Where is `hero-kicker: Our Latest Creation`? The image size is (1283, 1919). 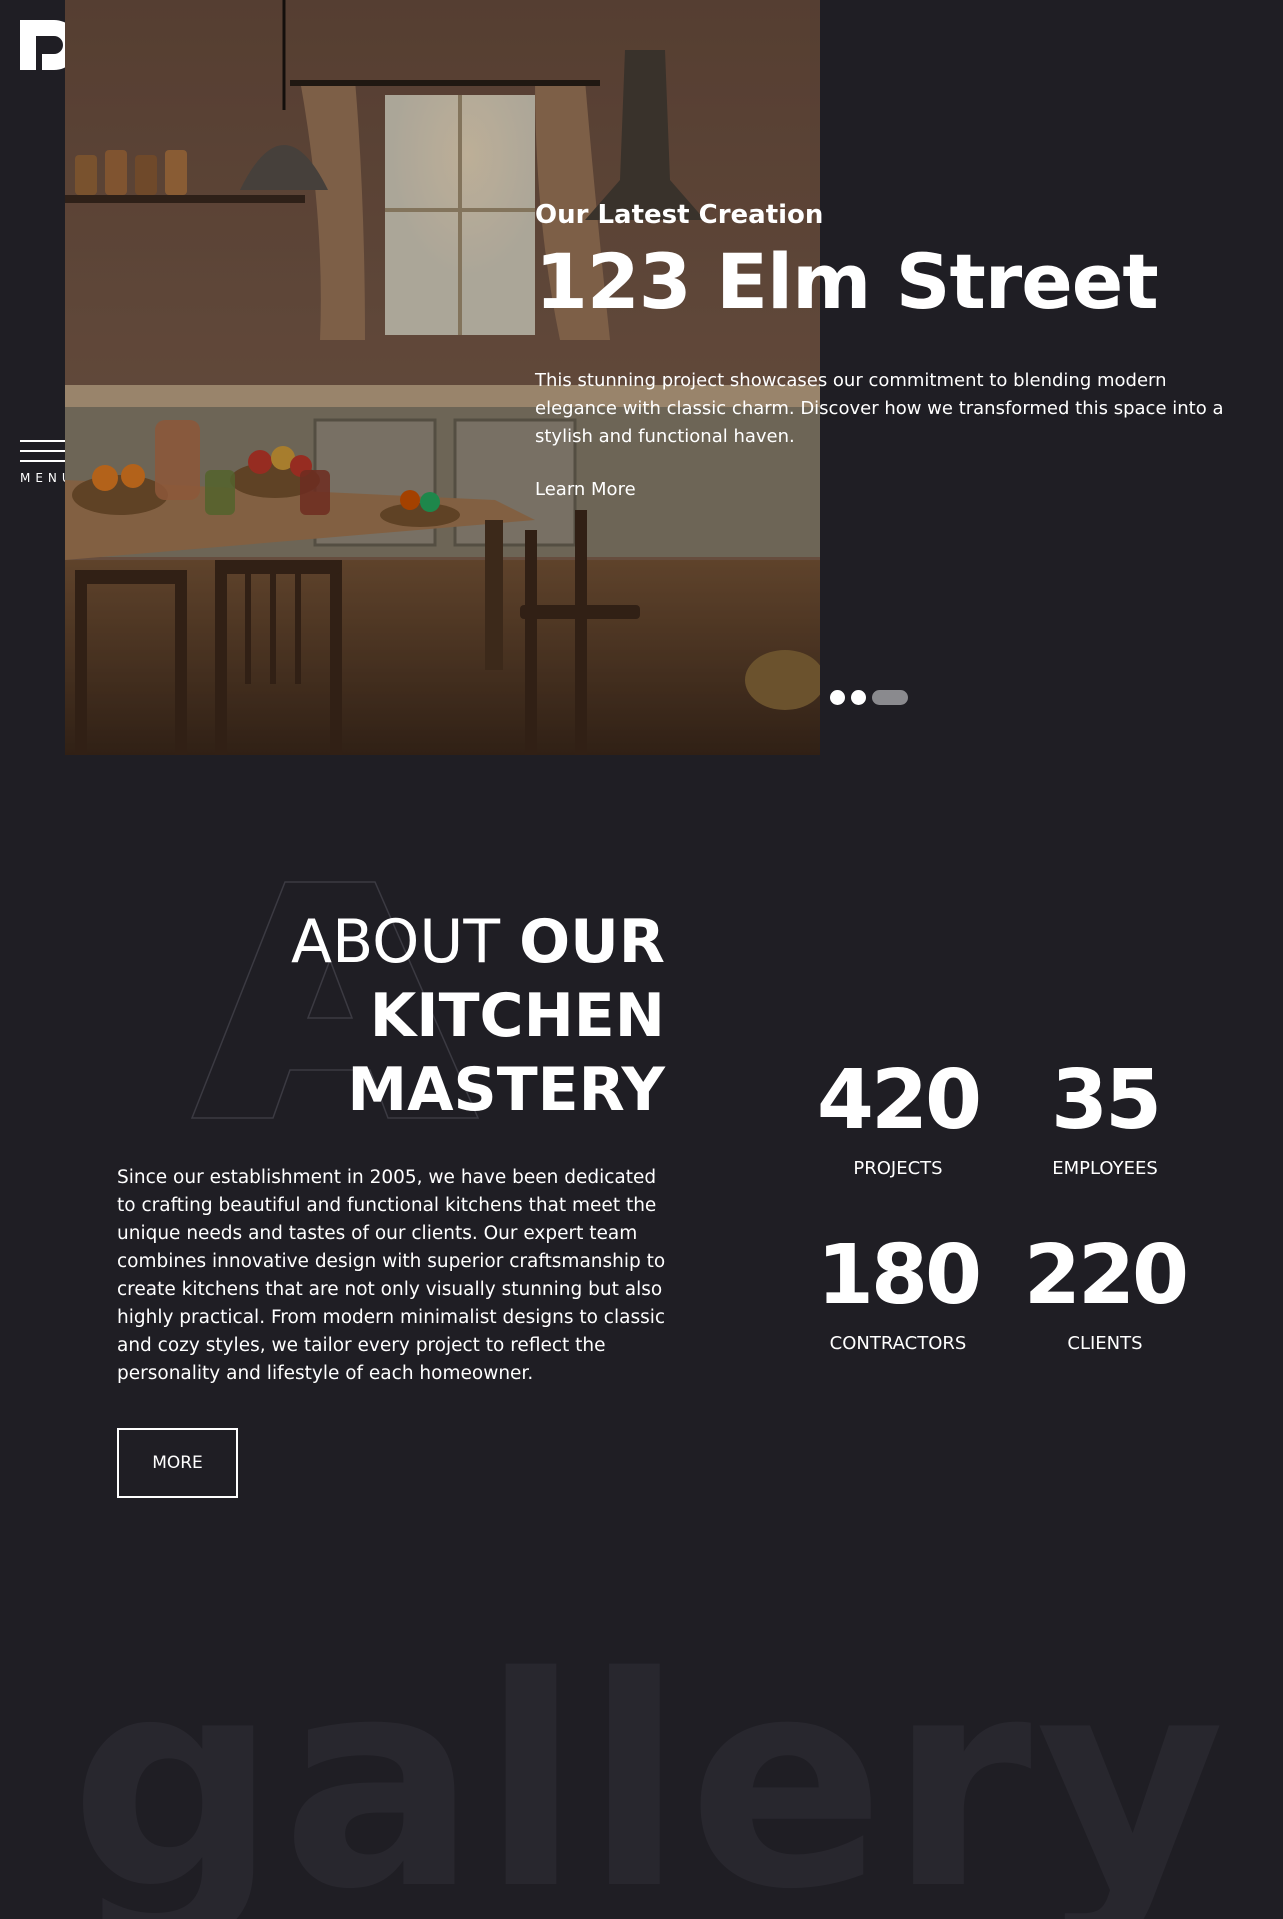
hero-kicker: Our Latest Creation is located at coordinates (679, 215).